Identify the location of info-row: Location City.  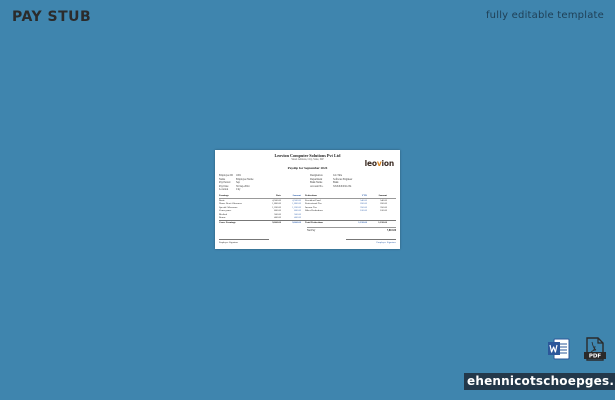
(230, 190).